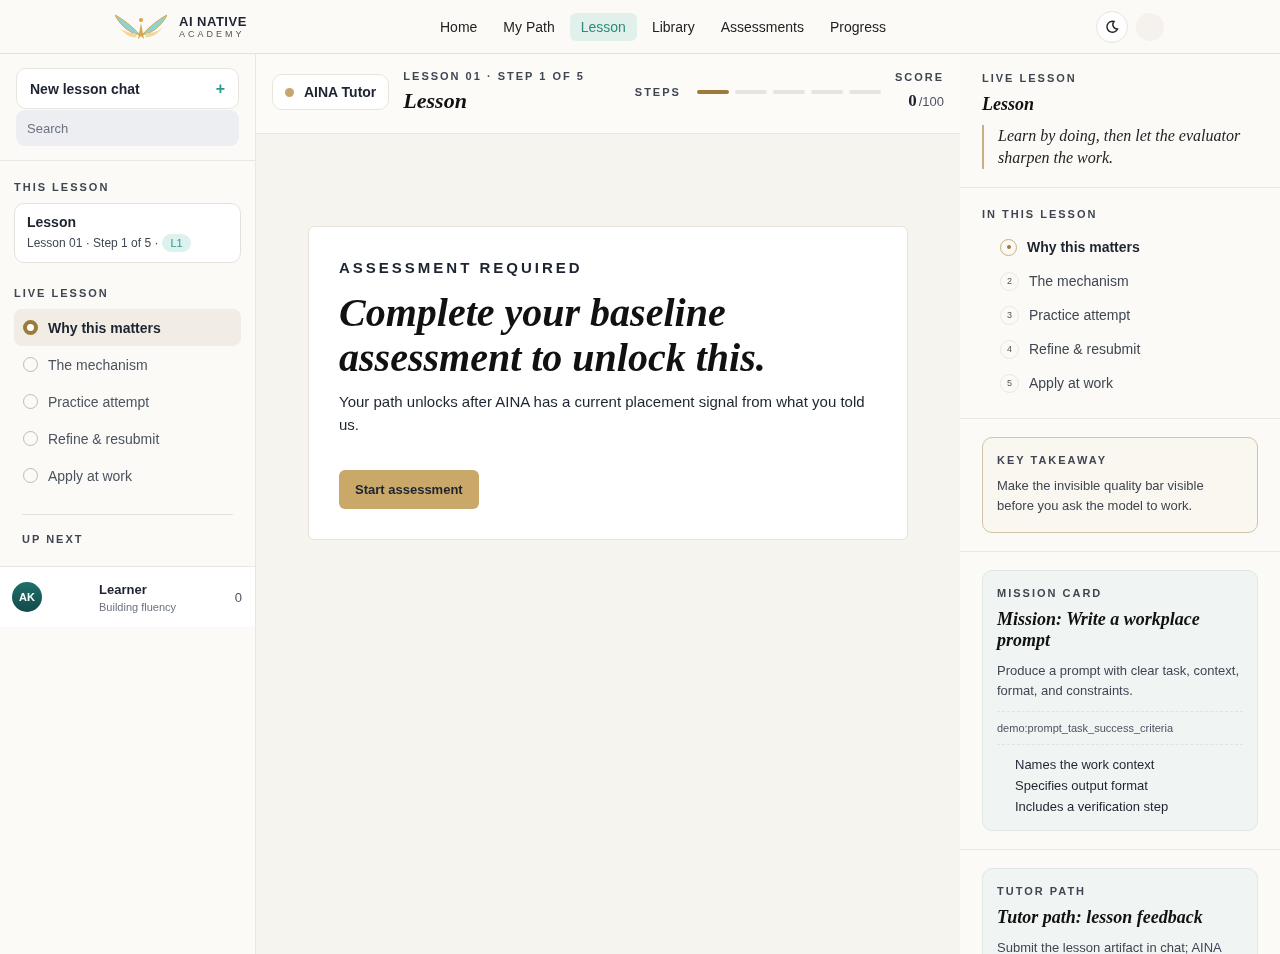  I want to click on nav-tab: Lesson, so click(603, 26).